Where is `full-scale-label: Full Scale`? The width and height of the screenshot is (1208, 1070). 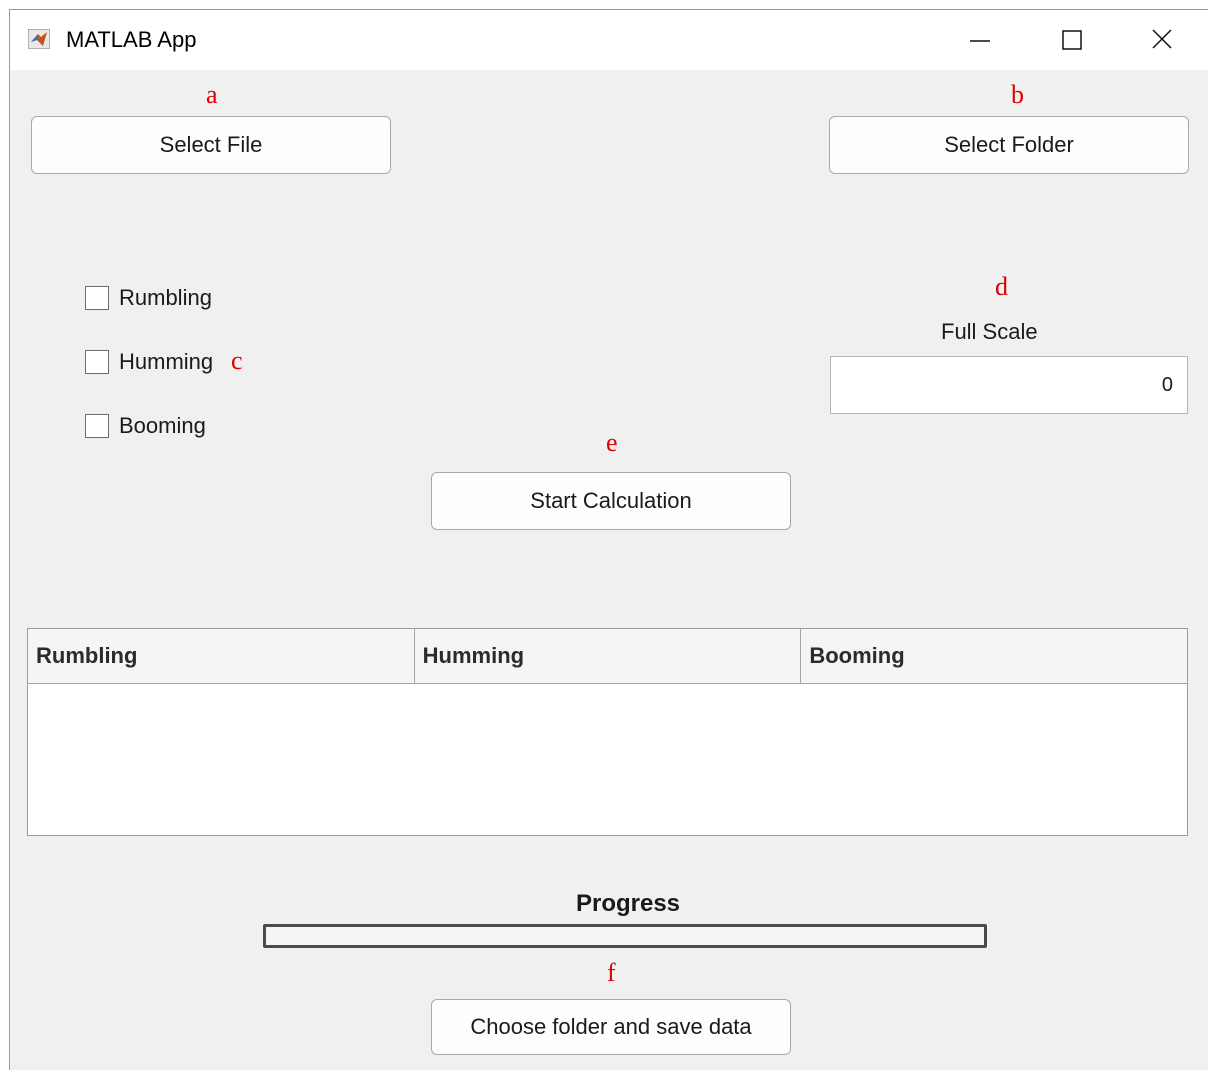
full-scale-label: Full Scale is located at coordinates (989, 331).